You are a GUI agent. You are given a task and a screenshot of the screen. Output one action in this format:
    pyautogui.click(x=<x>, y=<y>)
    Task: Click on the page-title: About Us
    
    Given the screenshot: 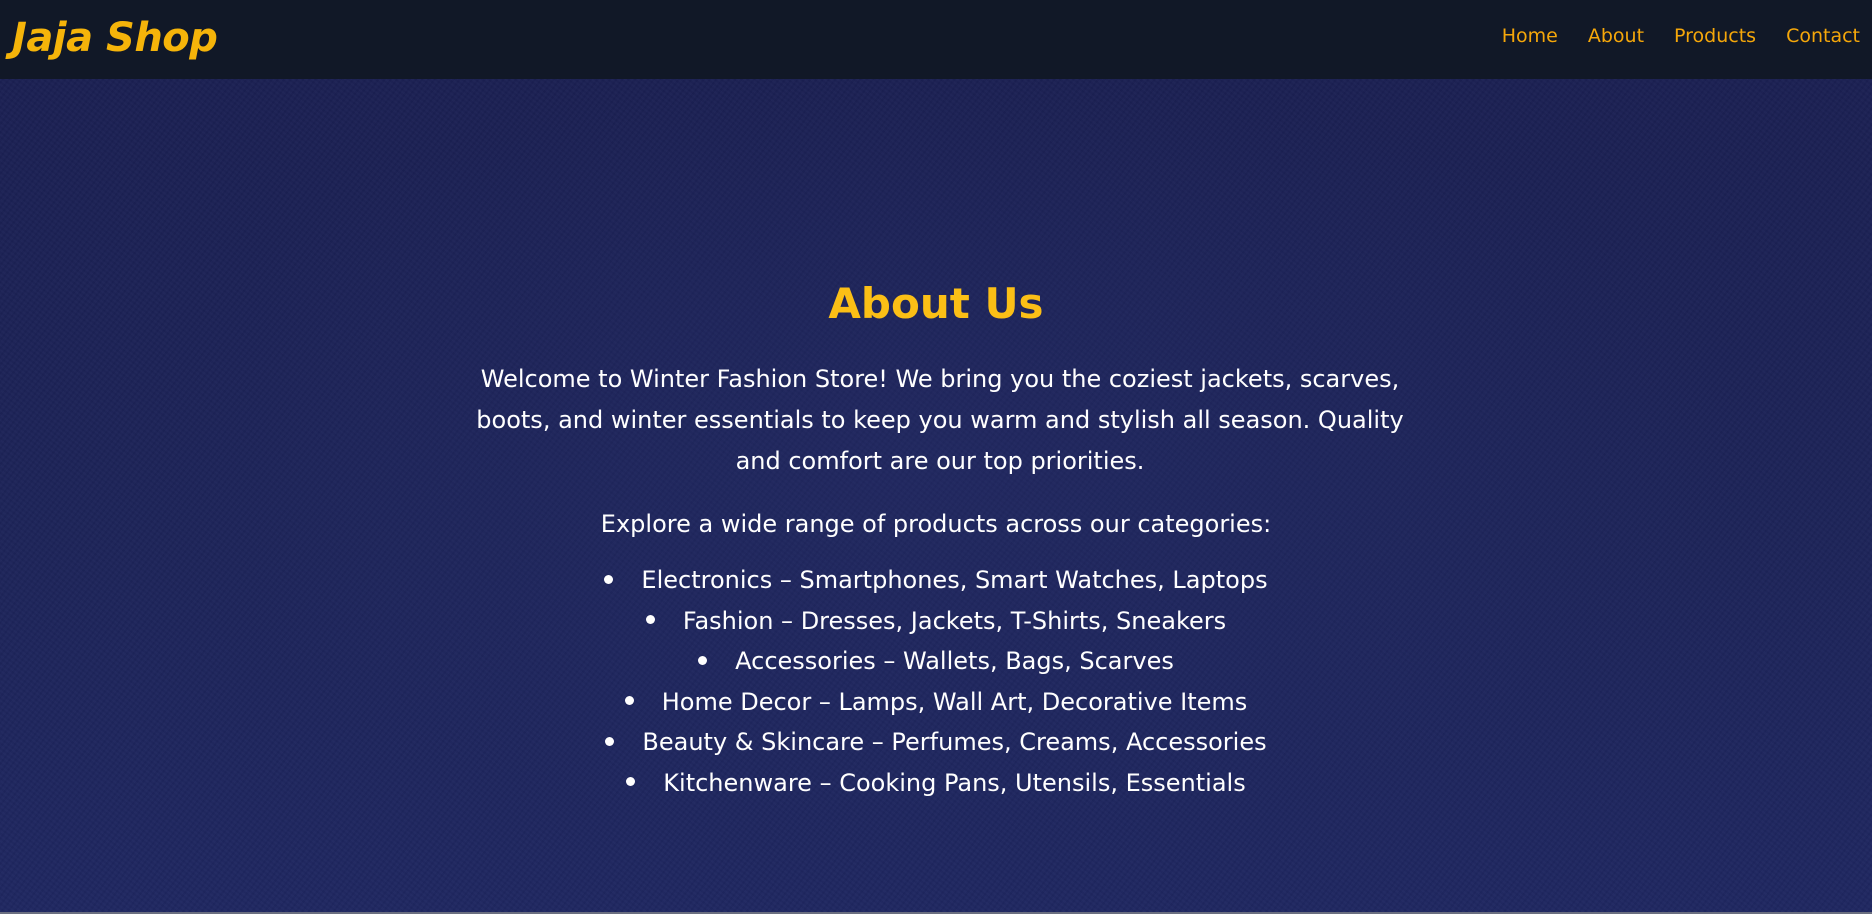 What is the action you would take?
    pyautogui.click(x=936, y=303)
    